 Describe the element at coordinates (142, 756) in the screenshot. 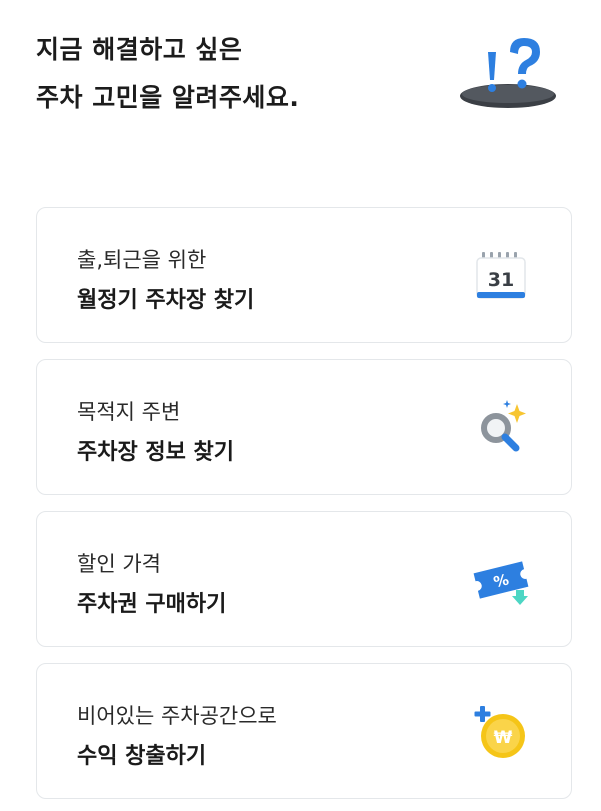

I see `card-title: 수익 창출하기` at that location.